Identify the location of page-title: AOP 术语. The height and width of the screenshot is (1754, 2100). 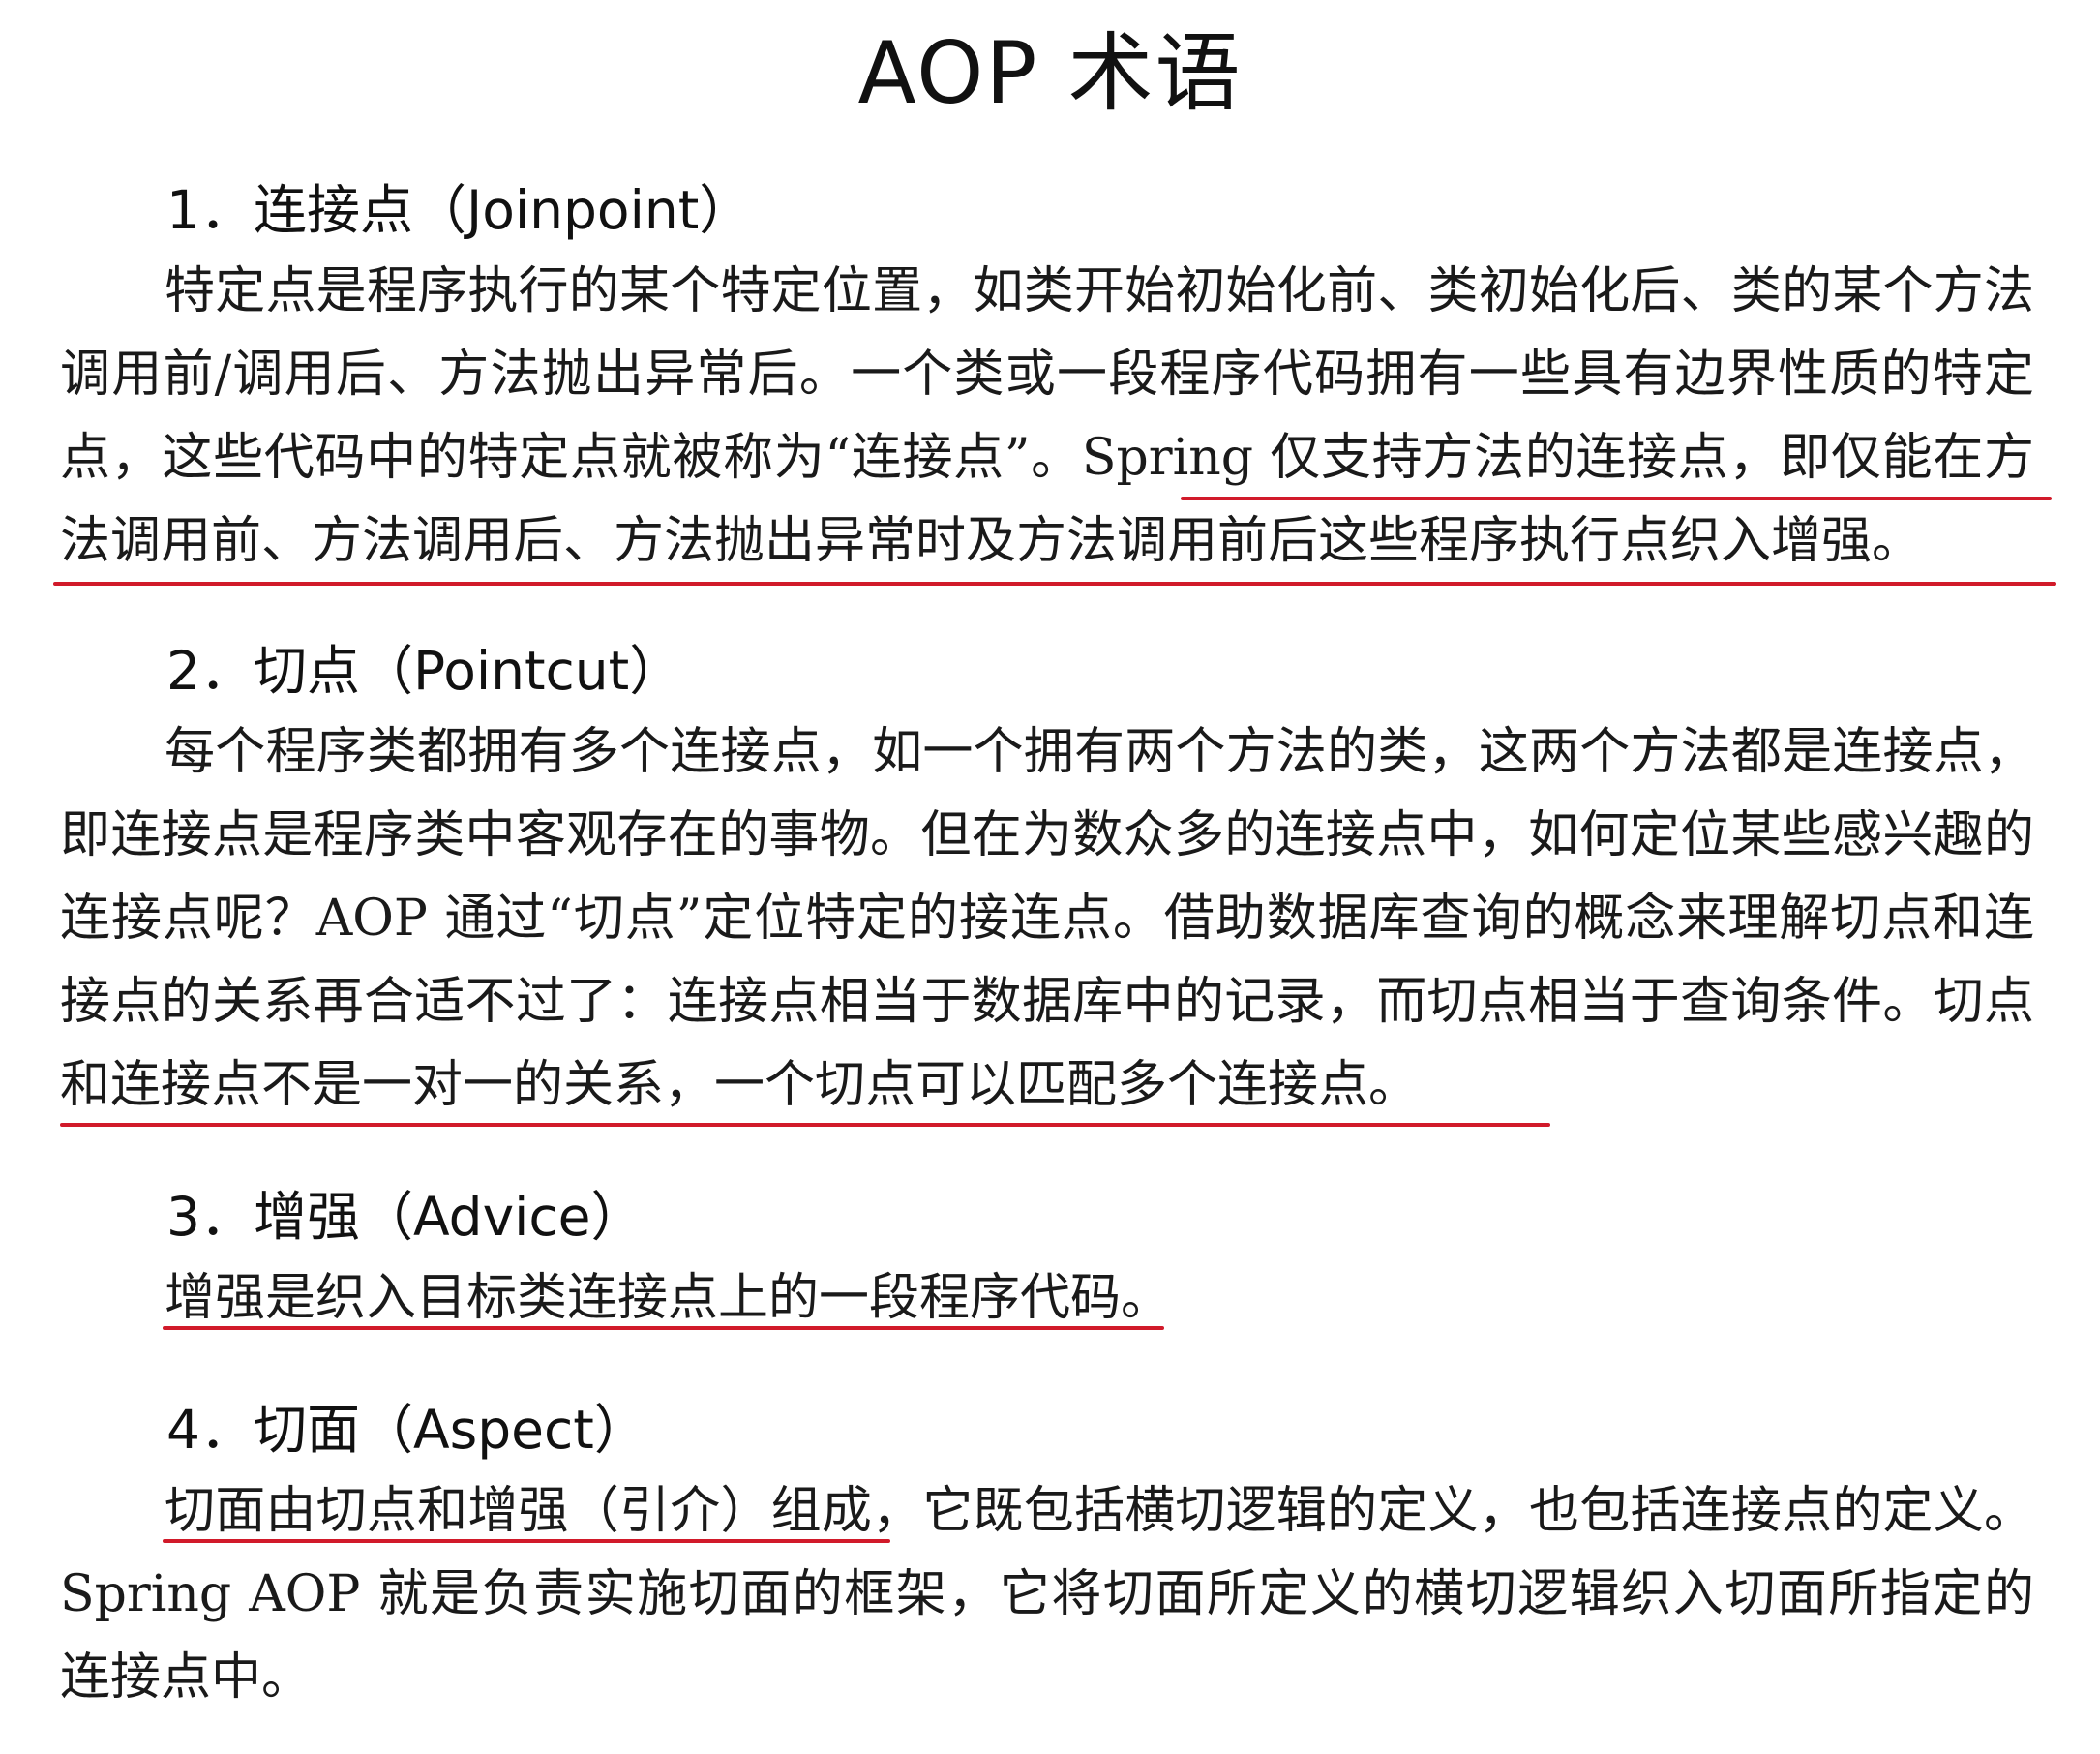
(1050, 73).